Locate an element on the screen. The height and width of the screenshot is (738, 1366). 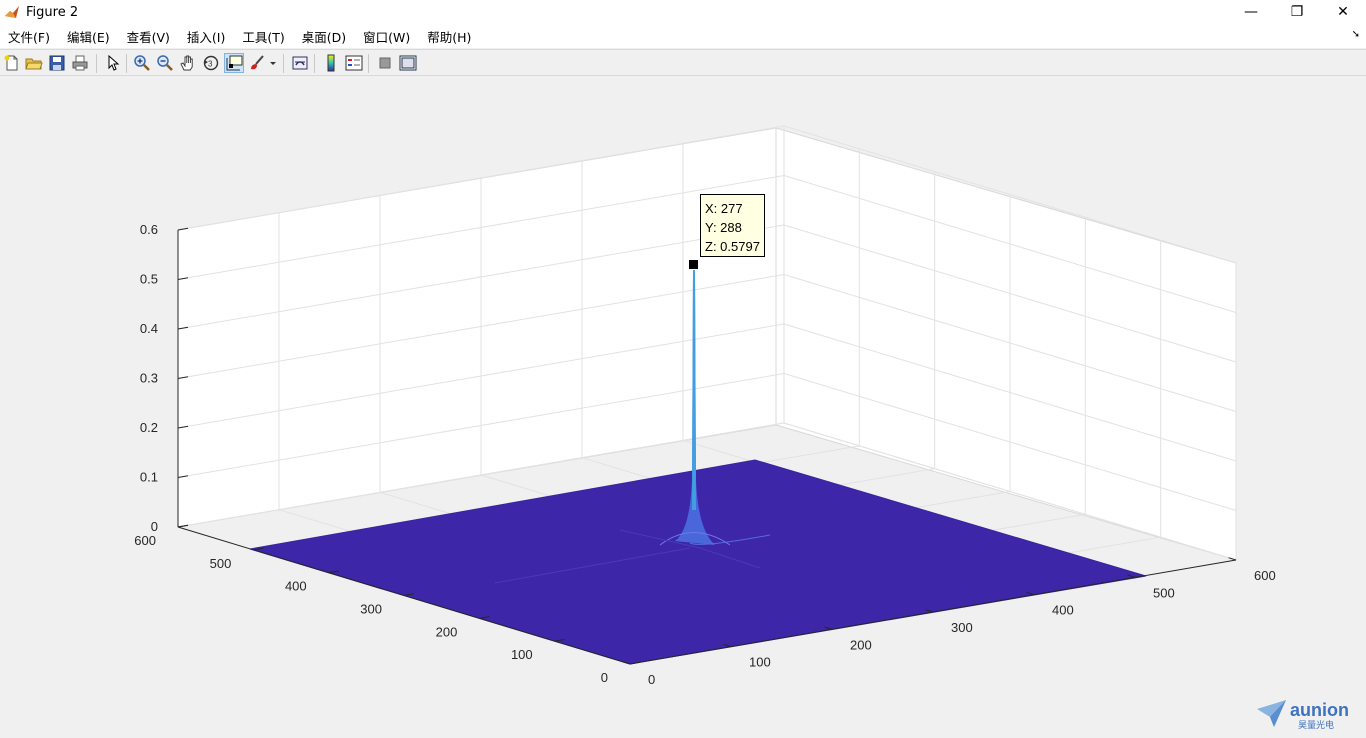
z-tick-label: 0 is located at coordinates (154, 526).